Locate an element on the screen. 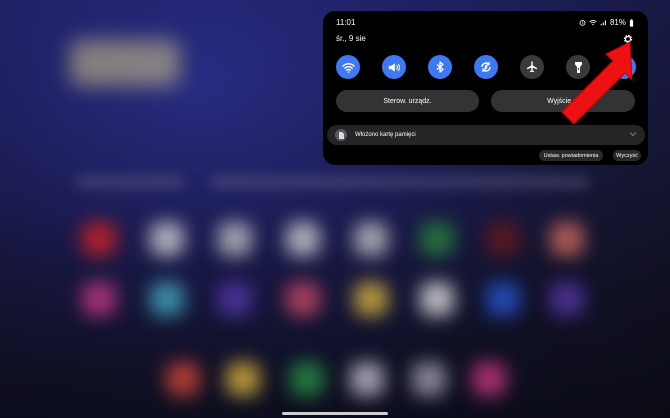  wifi-status-icon is located at coordinates (593, 23).